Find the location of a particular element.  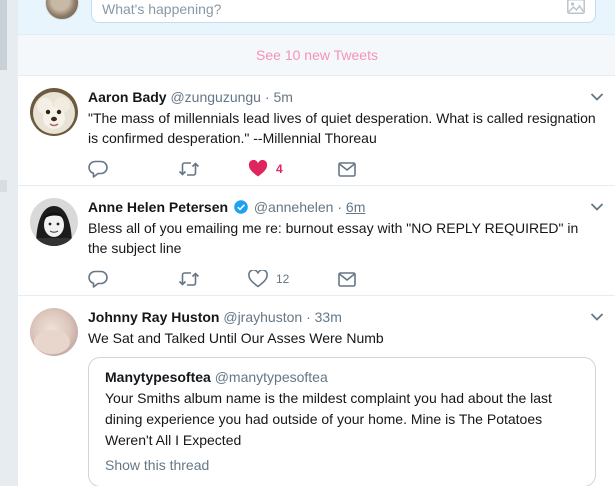

compose-input: What's happening? is located at coordinates (343, 11).